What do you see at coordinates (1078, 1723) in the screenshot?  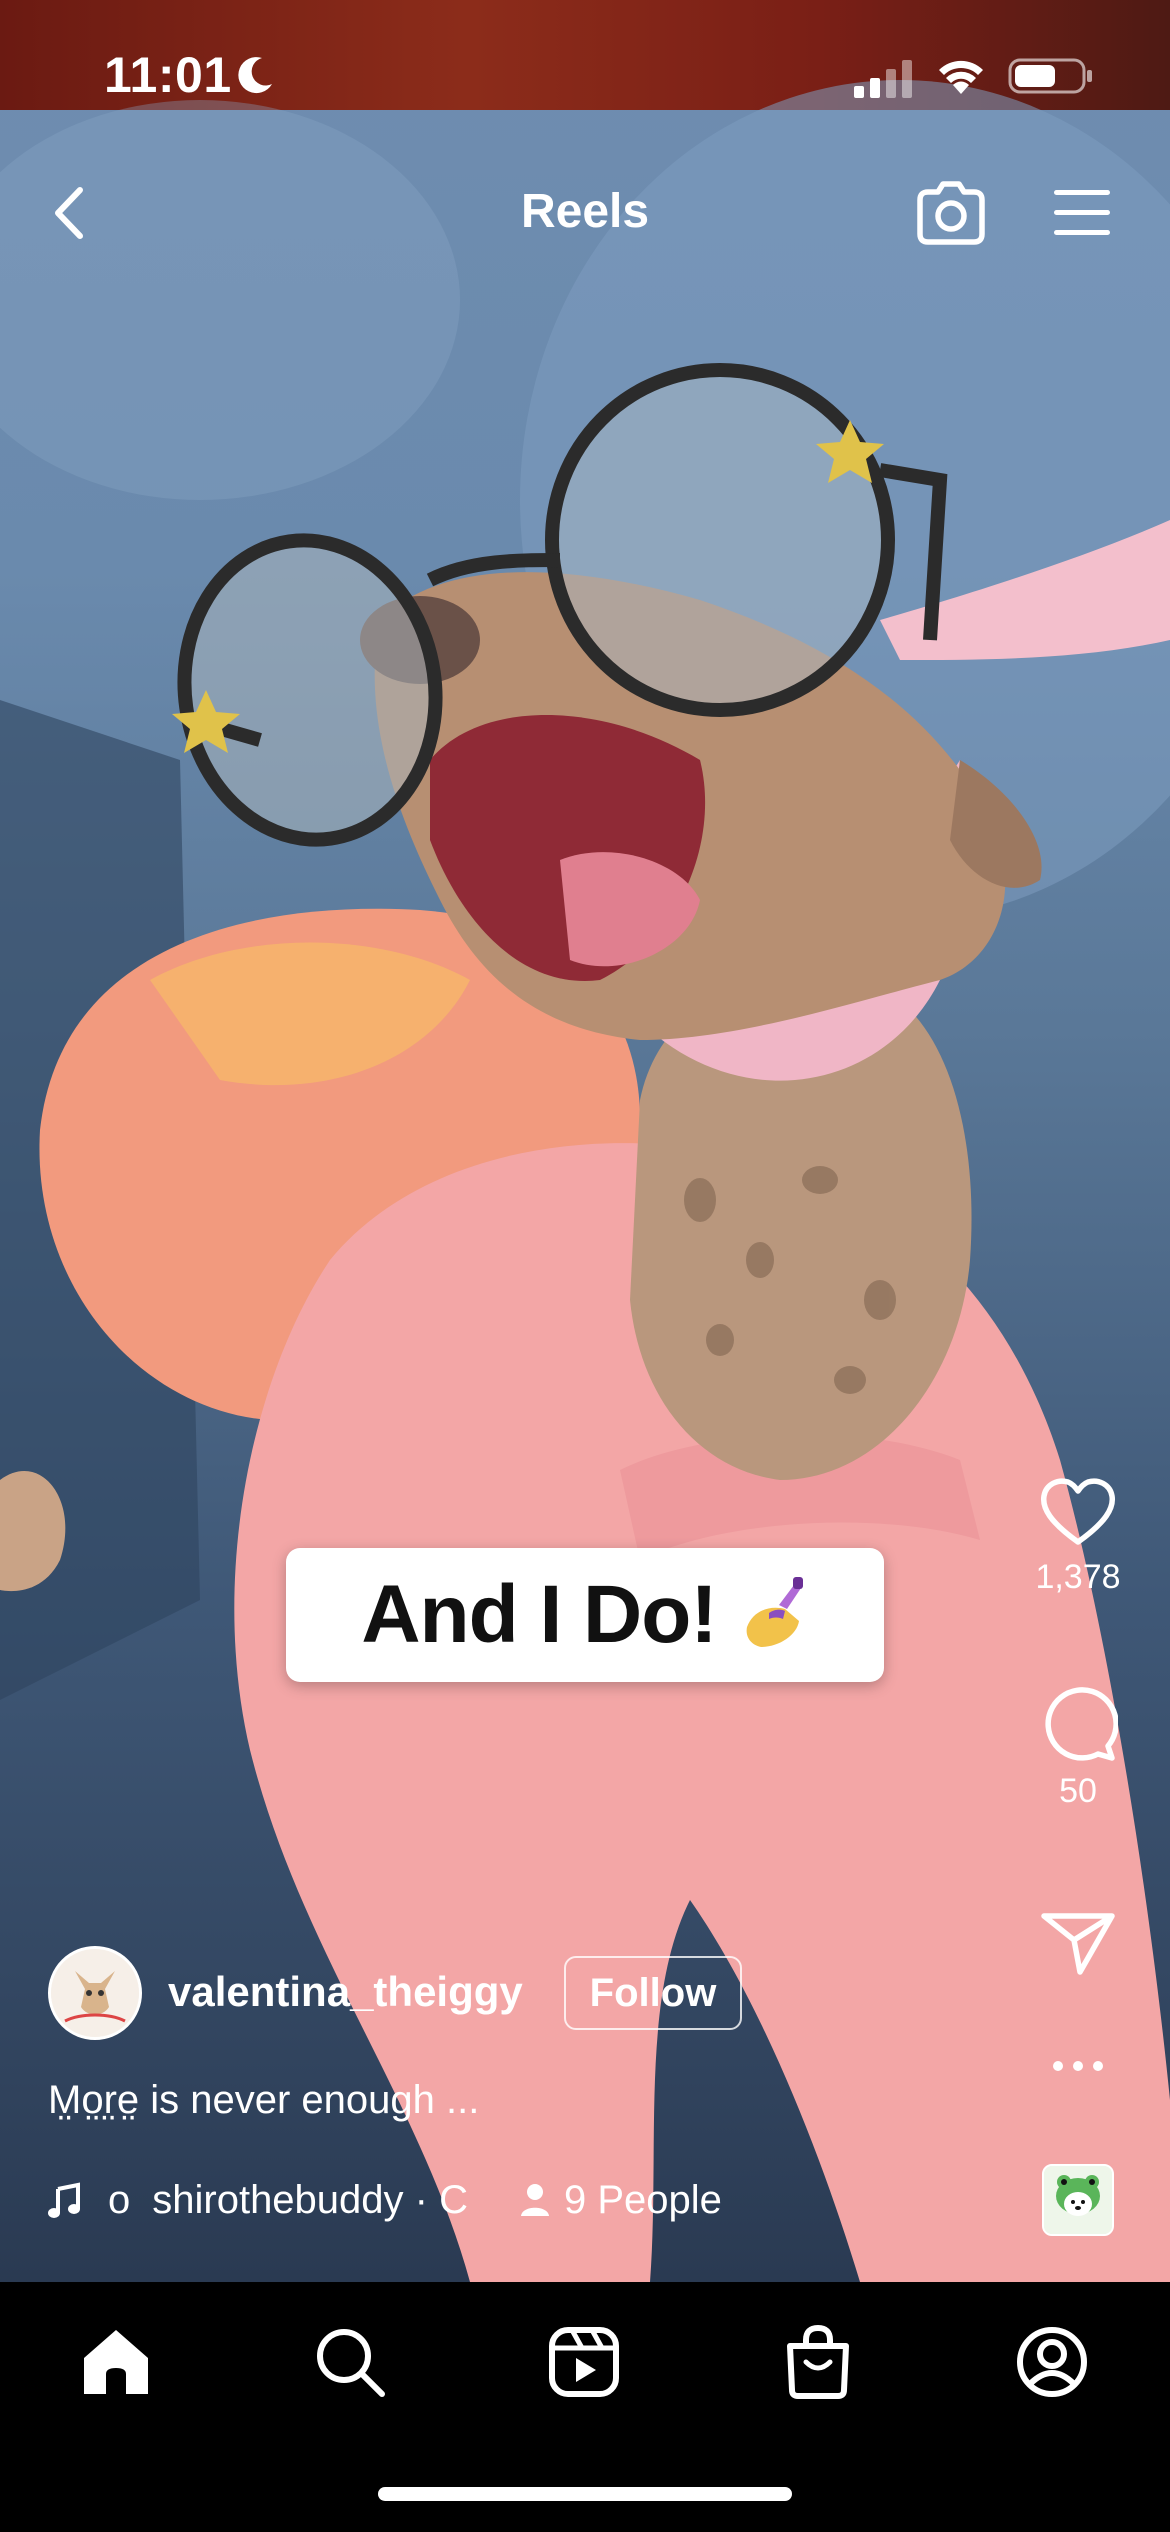 I see `comment-icon` at bounding box center [1078, 1723].